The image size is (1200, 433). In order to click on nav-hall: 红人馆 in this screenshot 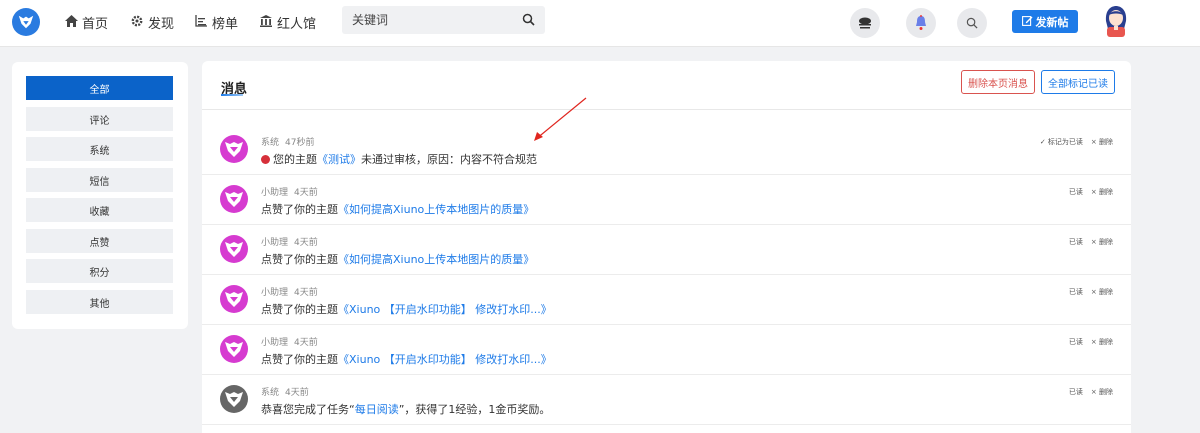, I will do `click(287, 22)`.